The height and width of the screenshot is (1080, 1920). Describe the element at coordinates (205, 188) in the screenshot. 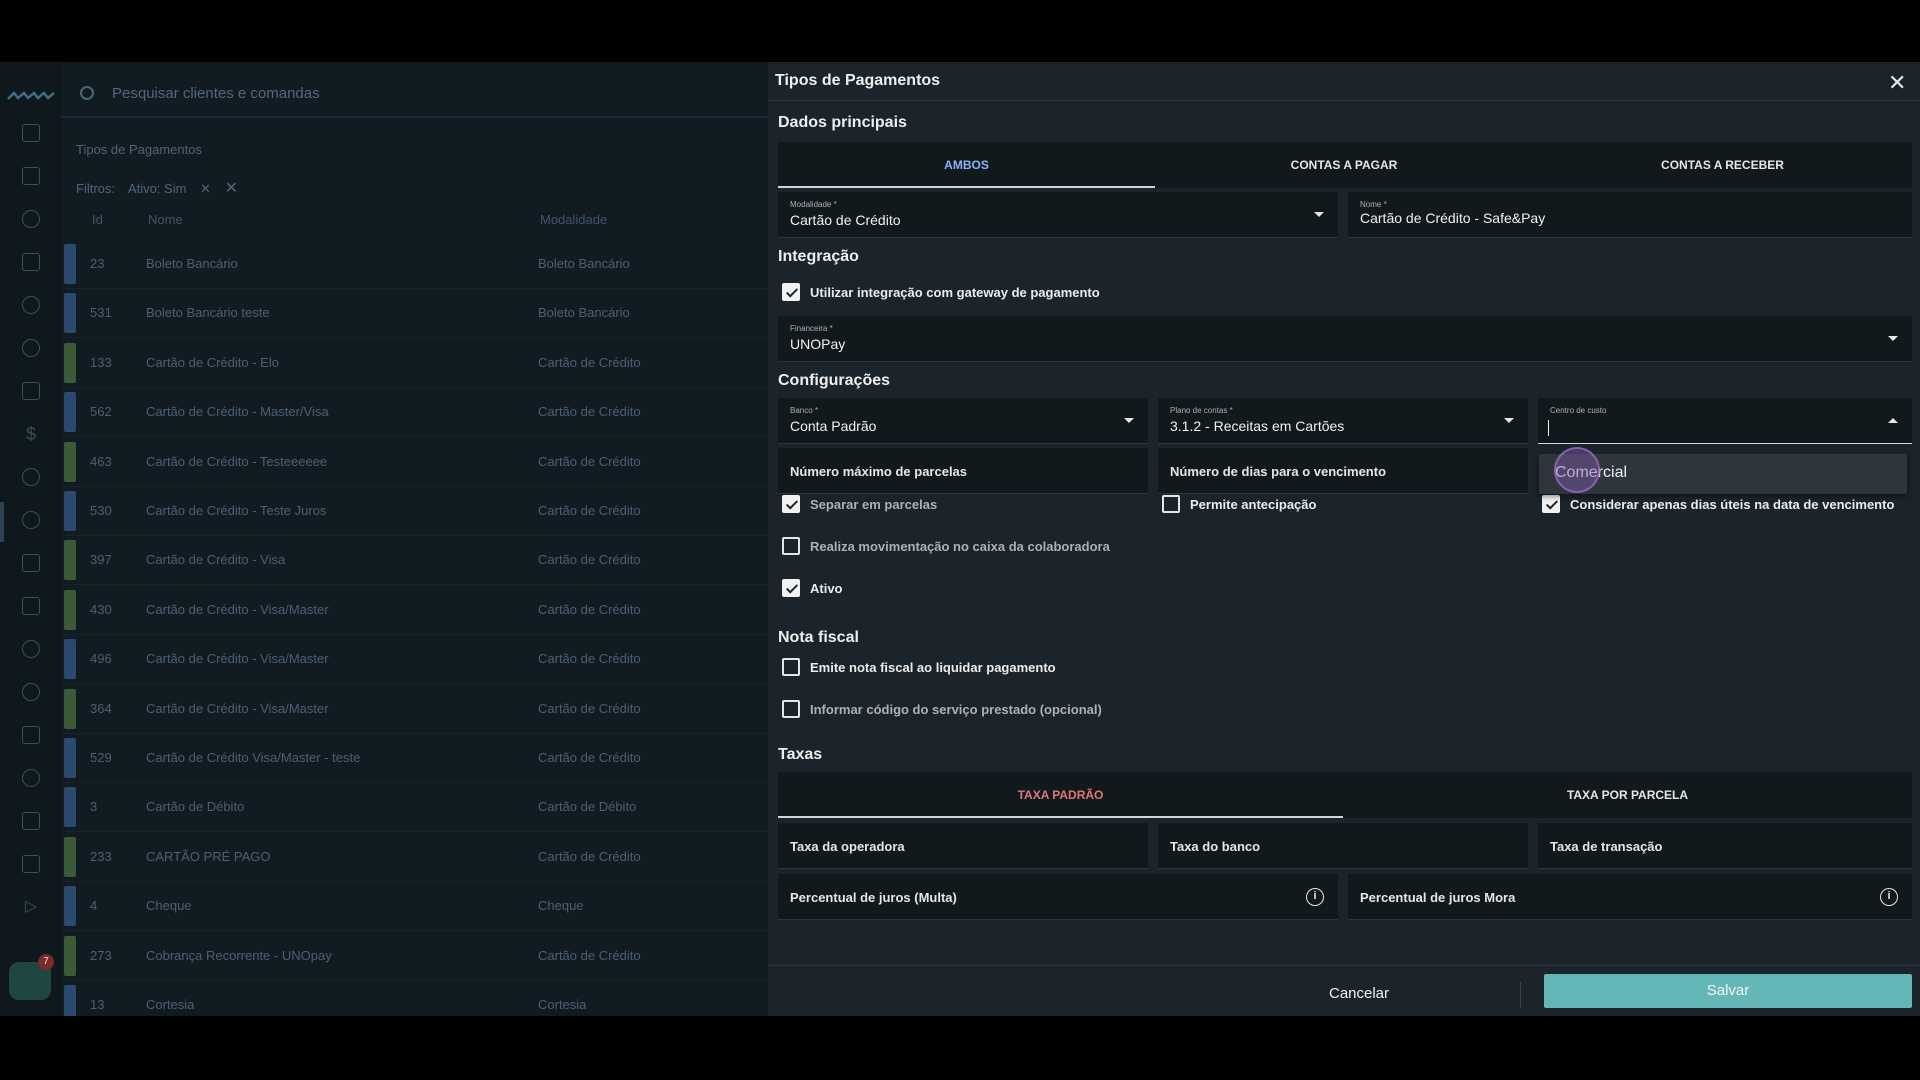

I see `remove-filter-icon: ✕` at that location.